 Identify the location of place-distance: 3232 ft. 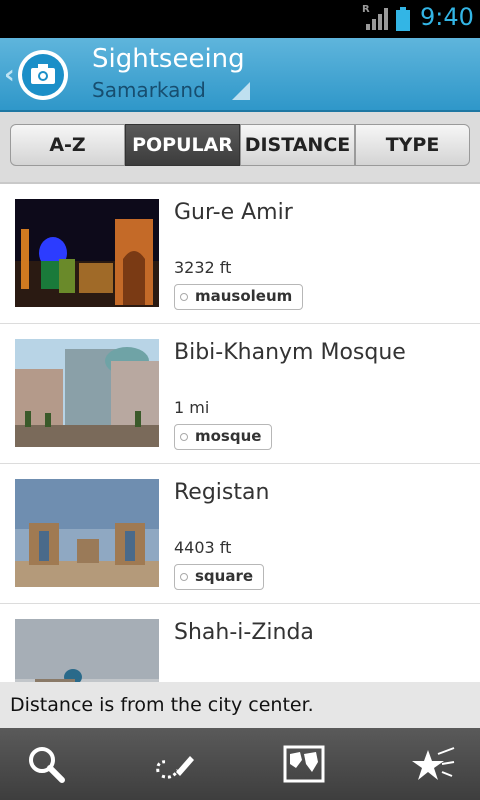
(203, 267).